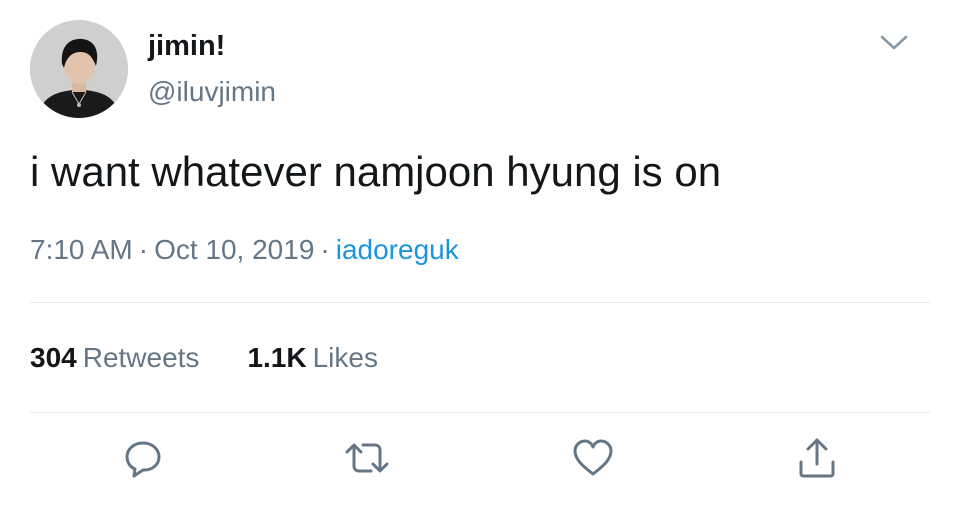  What do you see at coordinates (397, 249) in the screenshot?
I see `tweet-source-link: iadoreguk` at bounding box center [397, 249].